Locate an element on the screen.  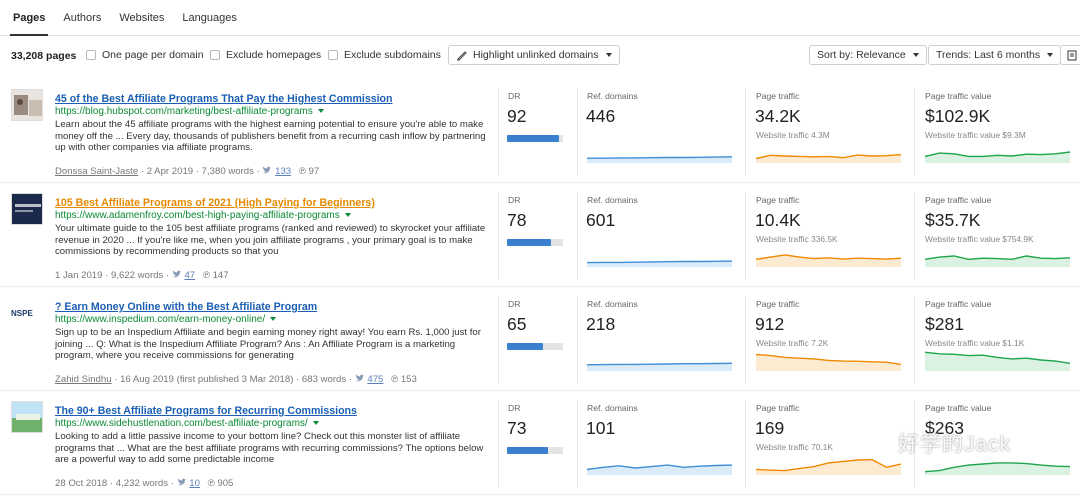
page-traffic-value-amount: $102.9K is located at coordinates (957, 116).